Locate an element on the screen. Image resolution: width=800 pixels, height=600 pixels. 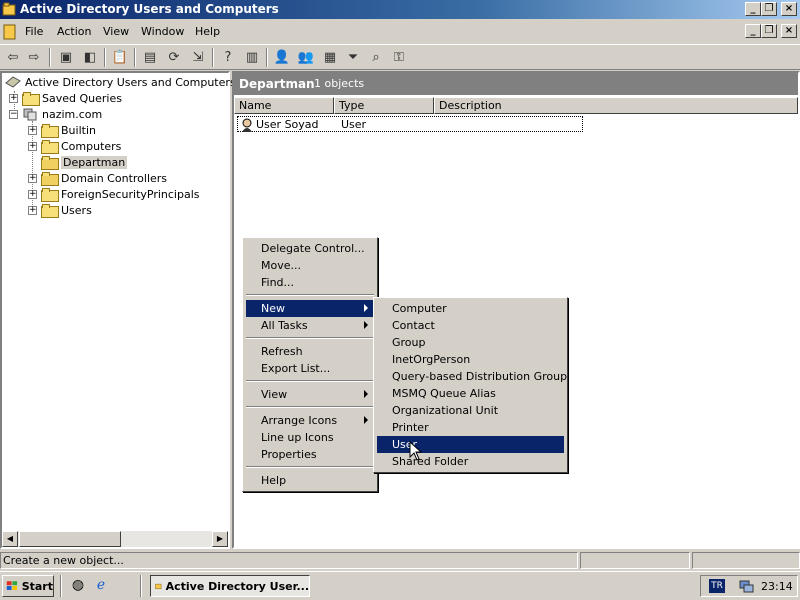
menu-item-view: View is located at coordinates (310, 394).